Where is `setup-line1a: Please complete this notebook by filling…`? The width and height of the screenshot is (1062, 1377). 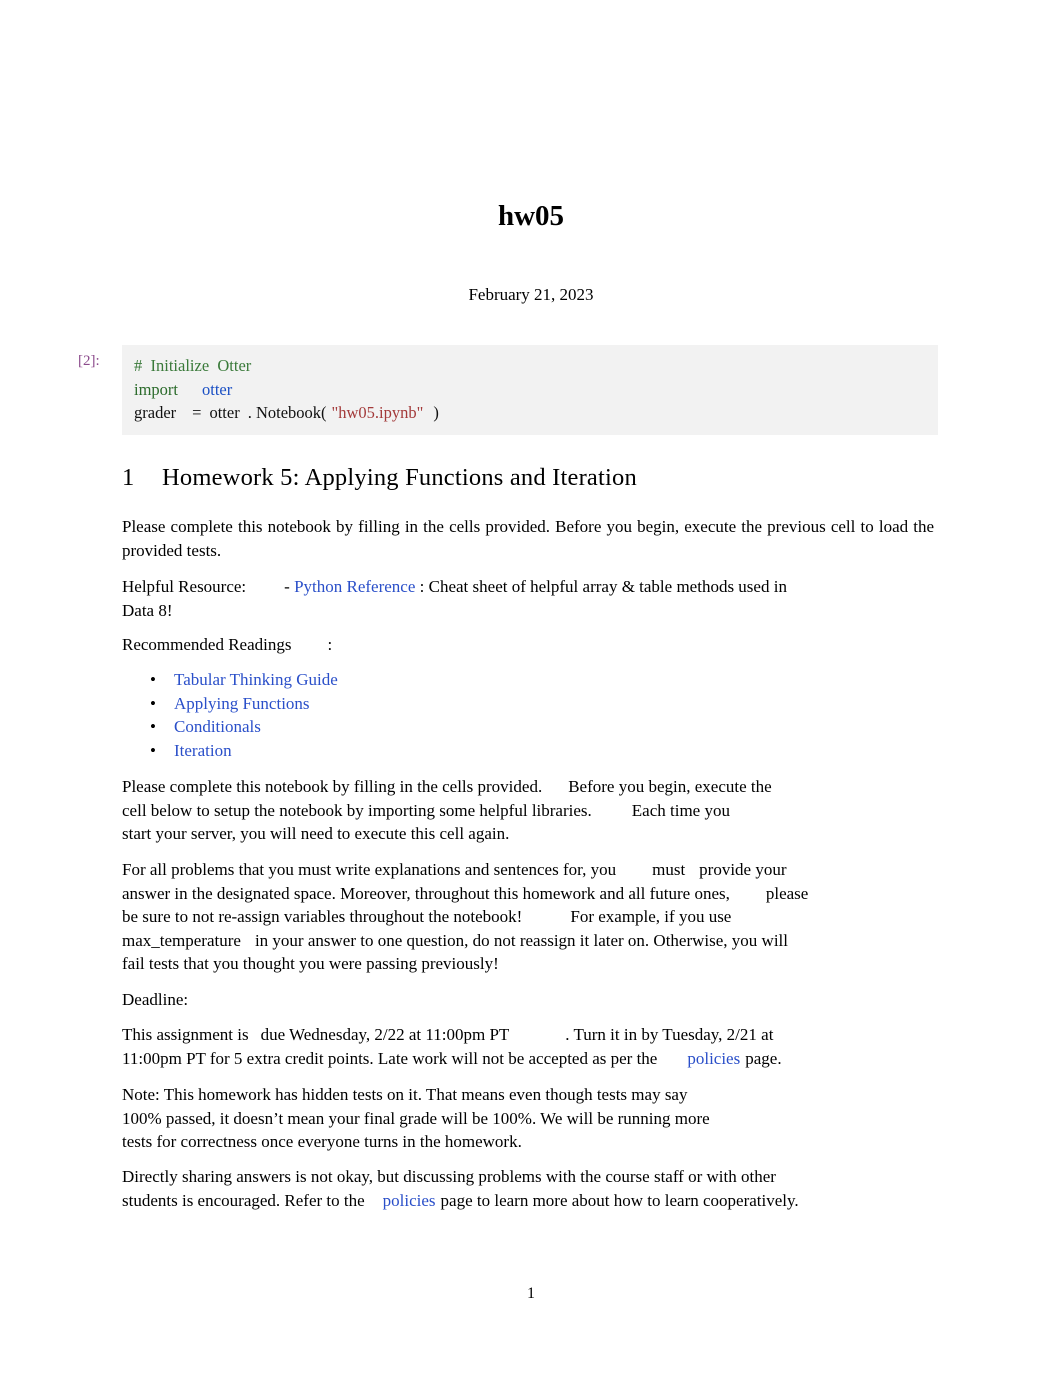 setup-line1a: Please complete this notebook by filling… is located at coordinates (332, 786).